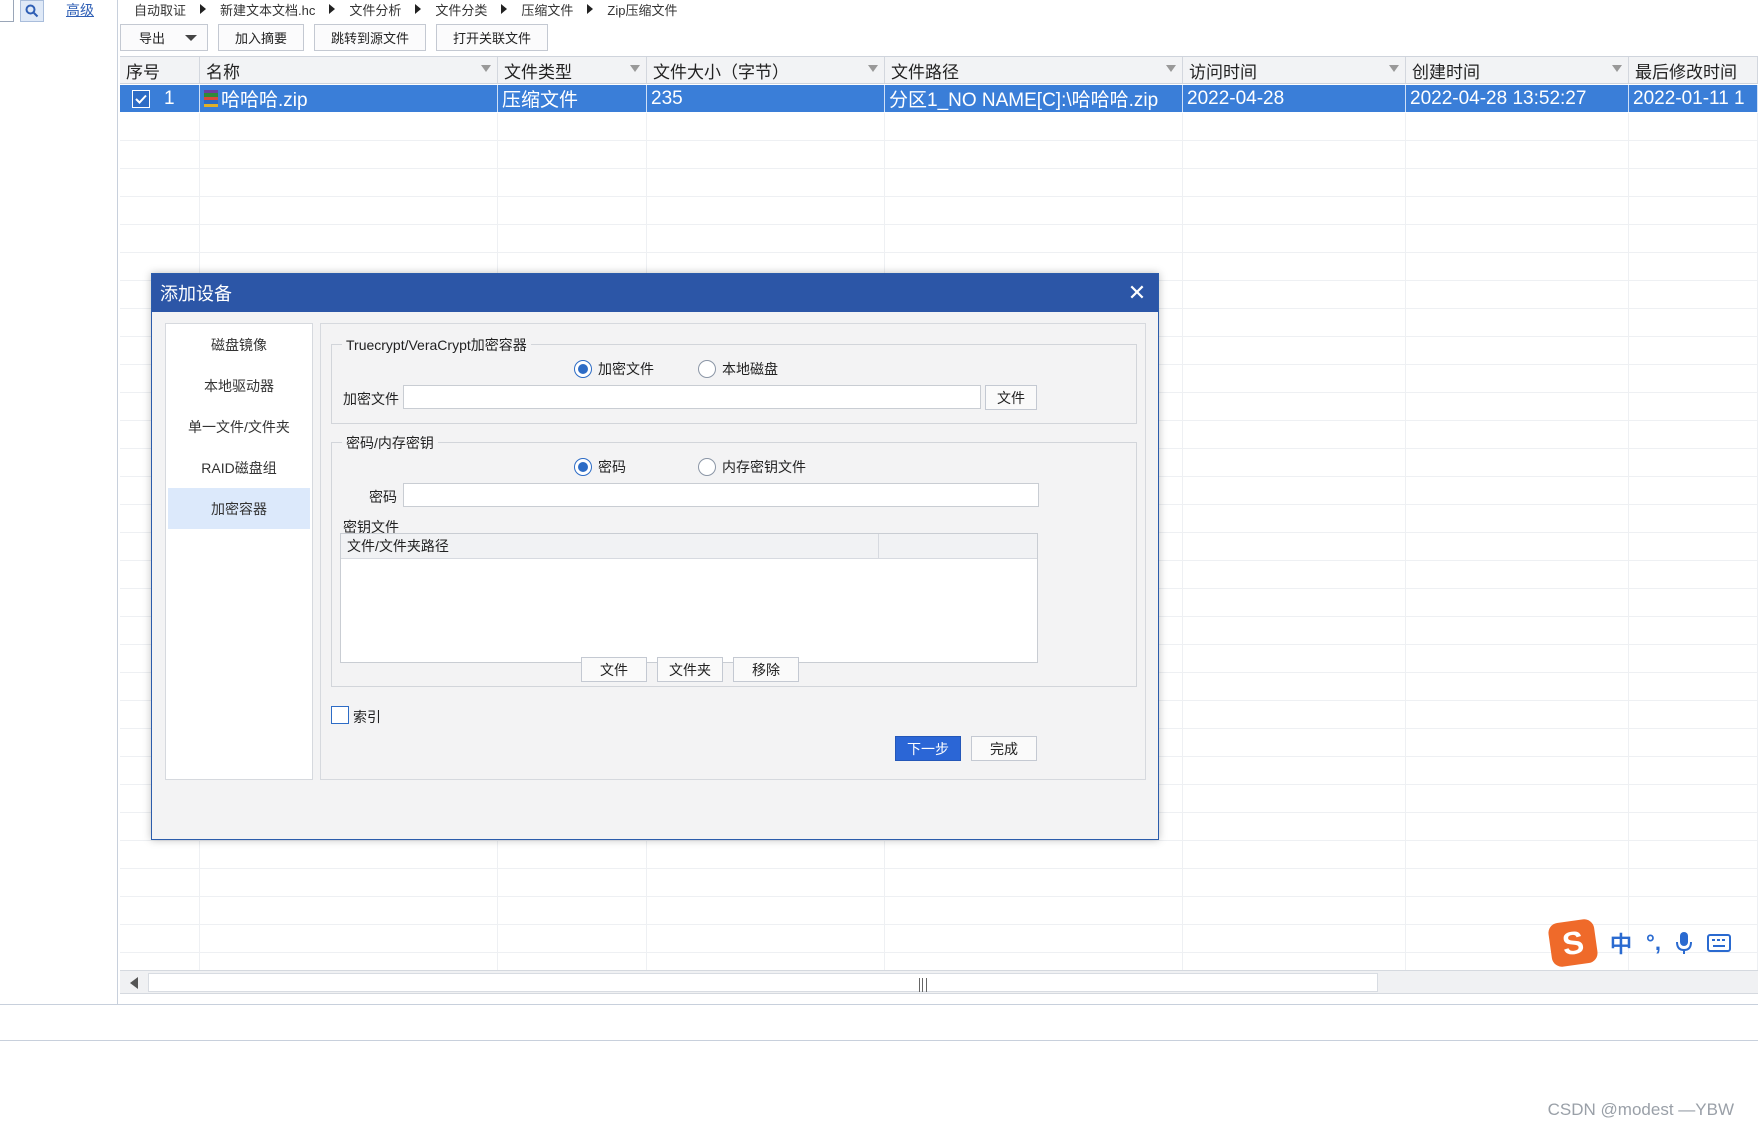  I want to click on scrollbar-thumb, so click(763, 982).